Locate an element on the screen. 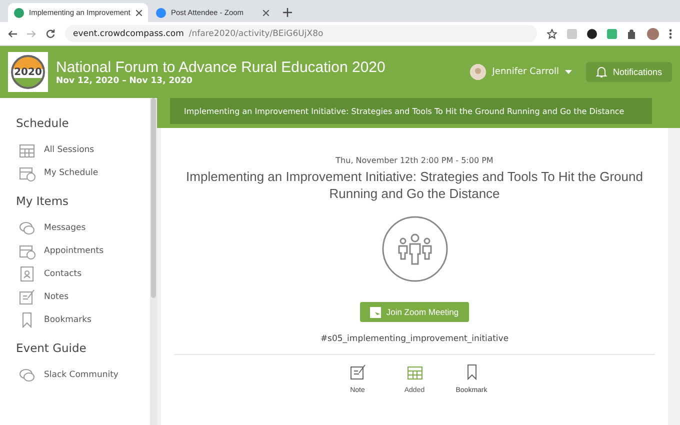 This screenshot has width=680, height=425. section-heading: My Items is located at coordinates (43, 201).